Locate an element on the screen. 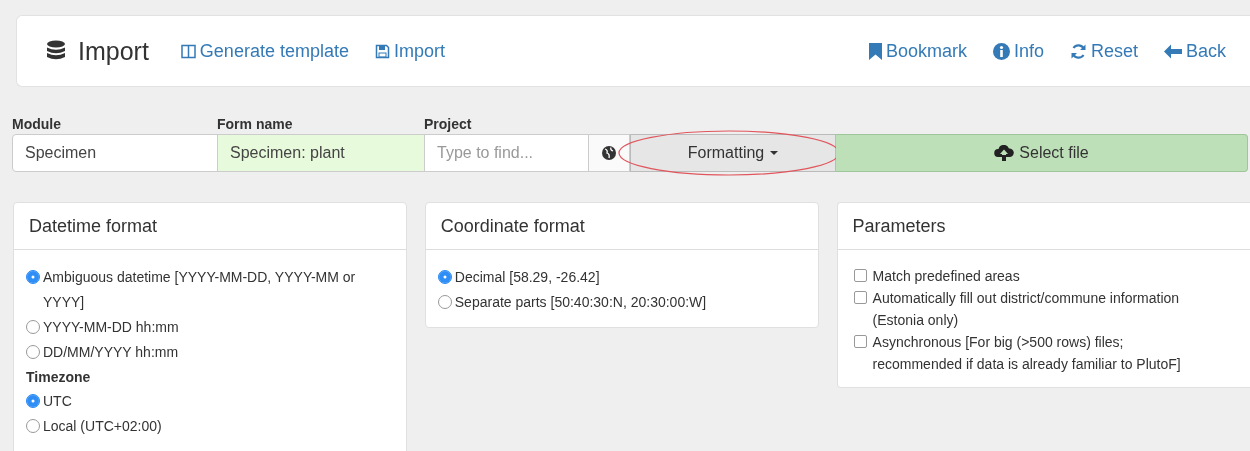  option-label: Separate parts [50:40:30:N, 20:30:00:W] is located at coordinates (580, 302).